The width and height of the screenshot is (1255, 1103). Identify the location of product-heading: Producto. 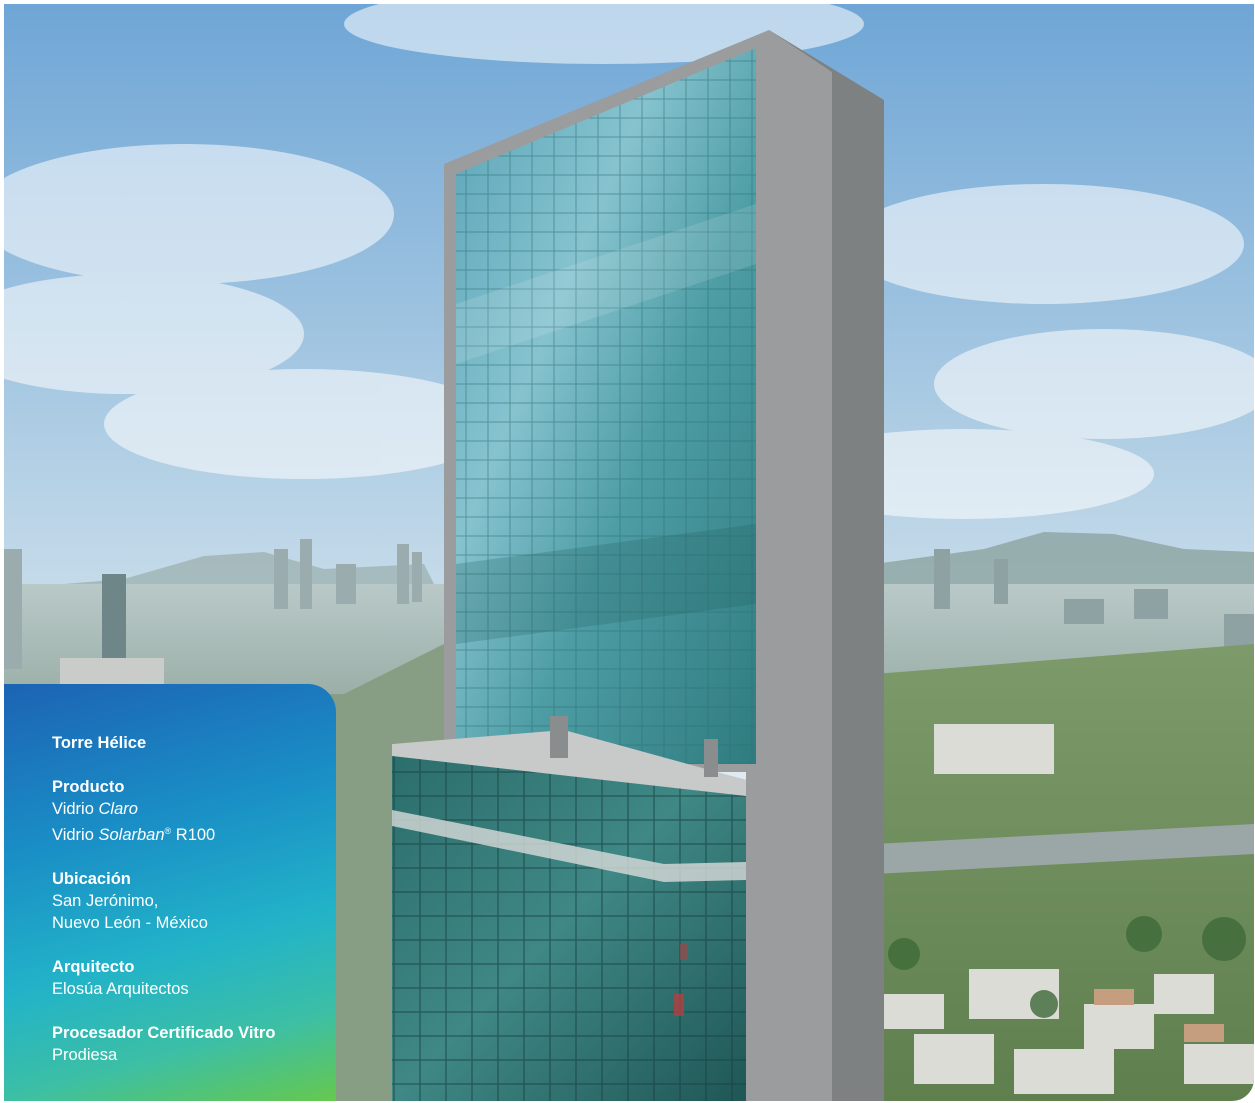
(88, 787).